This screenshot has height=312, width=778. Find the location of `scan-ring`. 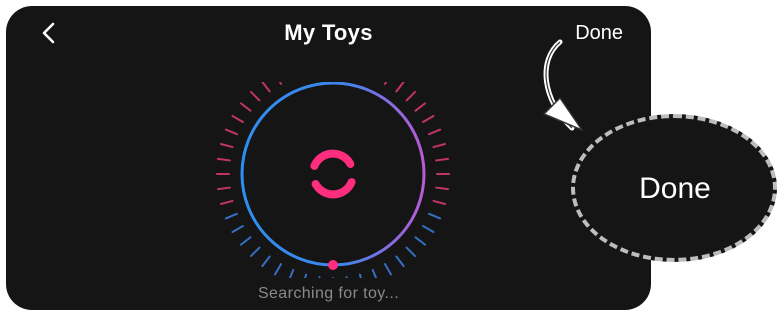

scan-ring is located at coordinates (333, 174).